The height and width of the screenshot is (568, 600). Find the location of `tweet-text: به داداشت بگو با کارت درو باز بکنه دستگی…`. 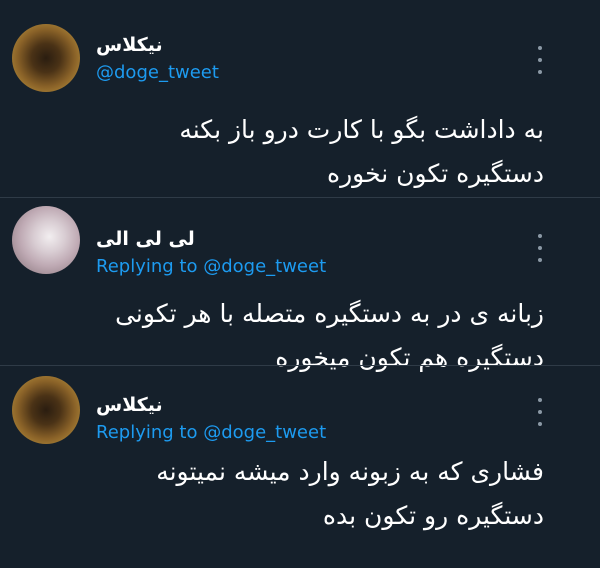

tweet-text: به داداشت بگو با کارت درو باز بکنه دستگی… is located at coordinates (309, 152).